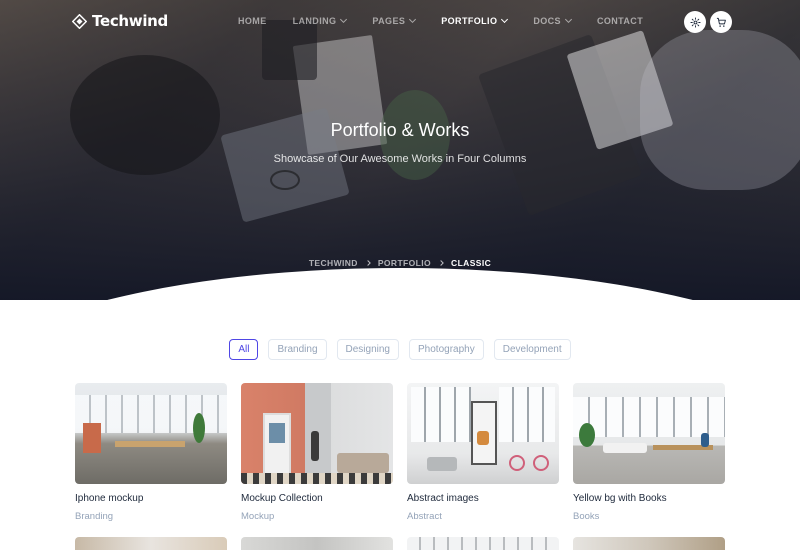  What do you see at coordinates (720, 110) in the screenshot?
I see `hero-bg-person-right` at bounding box center [720, 110].